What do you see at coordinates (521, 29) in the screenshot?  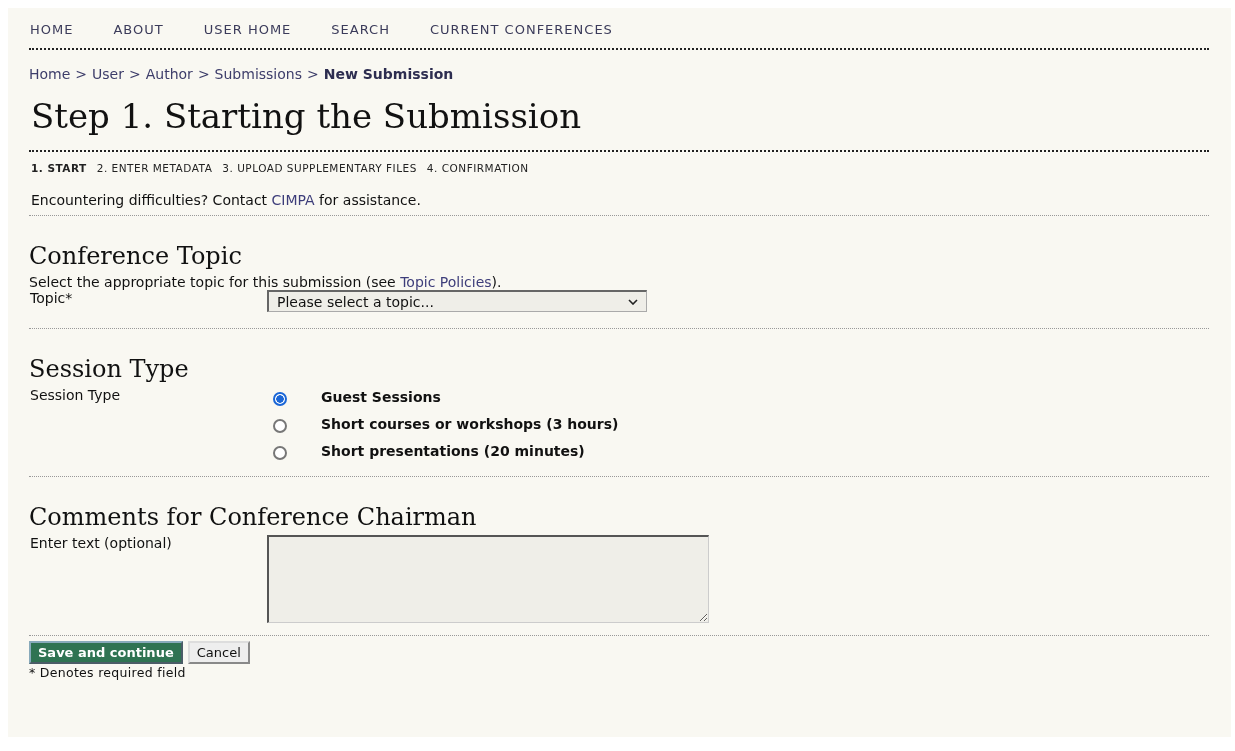 I see `nav-link: CURRENT CONFERENCES` at bounding box center [521, 29].